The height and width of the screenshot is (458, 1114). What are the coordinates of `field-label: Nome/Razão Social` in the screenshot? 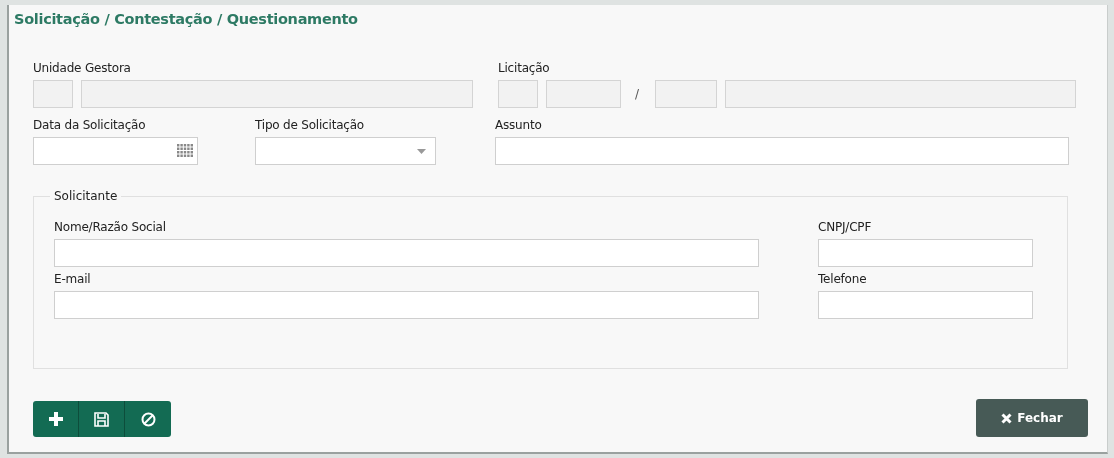 It's located at (110, 227).